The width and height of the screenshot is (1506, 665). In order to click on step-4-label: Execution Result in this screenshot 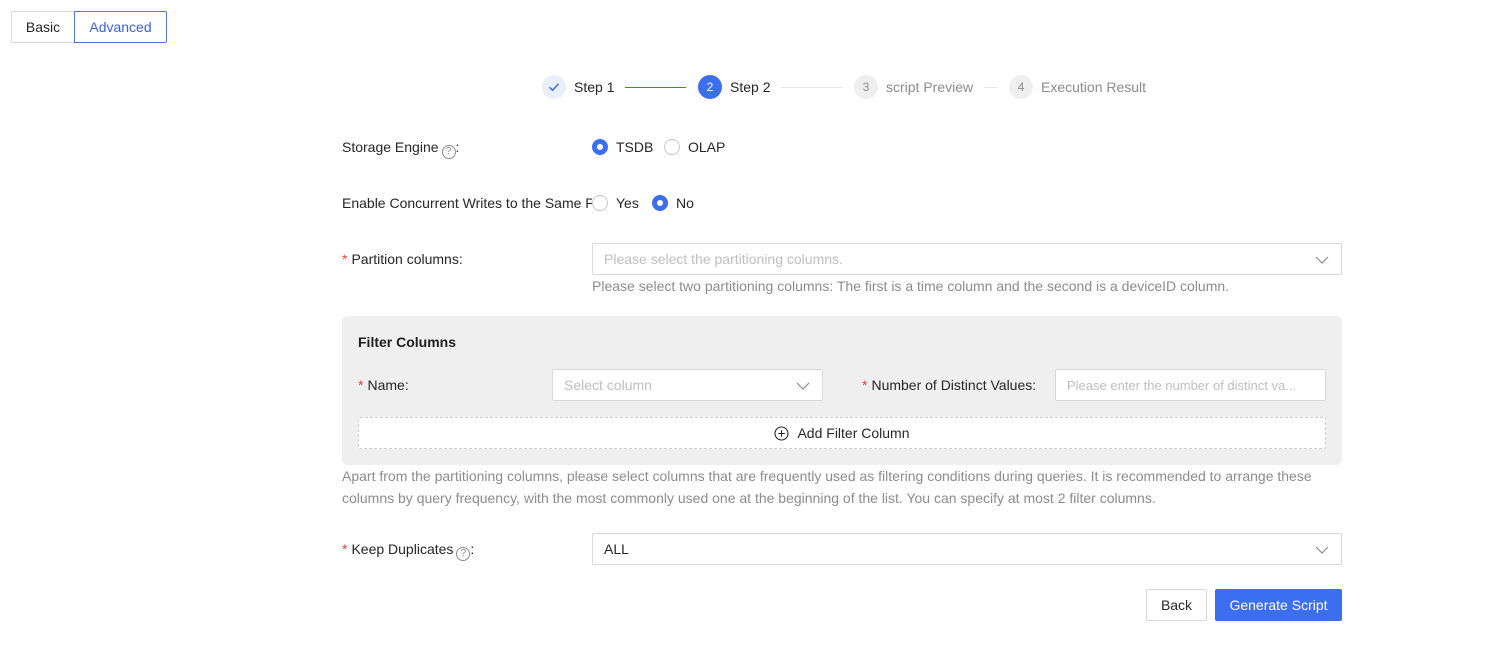, I will do `click(1094, 87)`.